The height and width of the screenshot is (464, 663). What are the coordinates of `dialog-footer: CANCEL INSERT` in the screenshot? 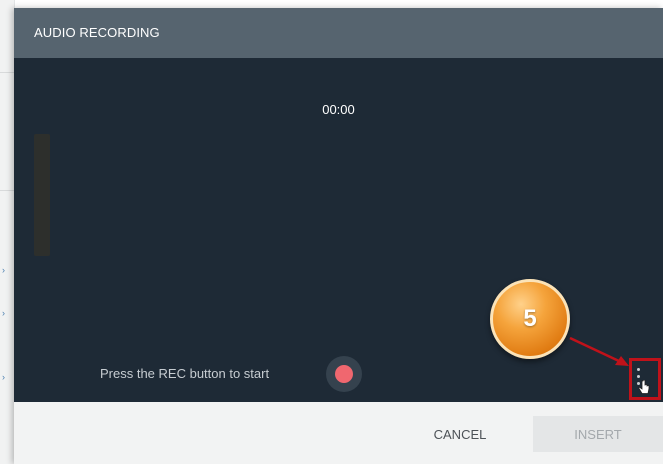 It's located at (338, 433).